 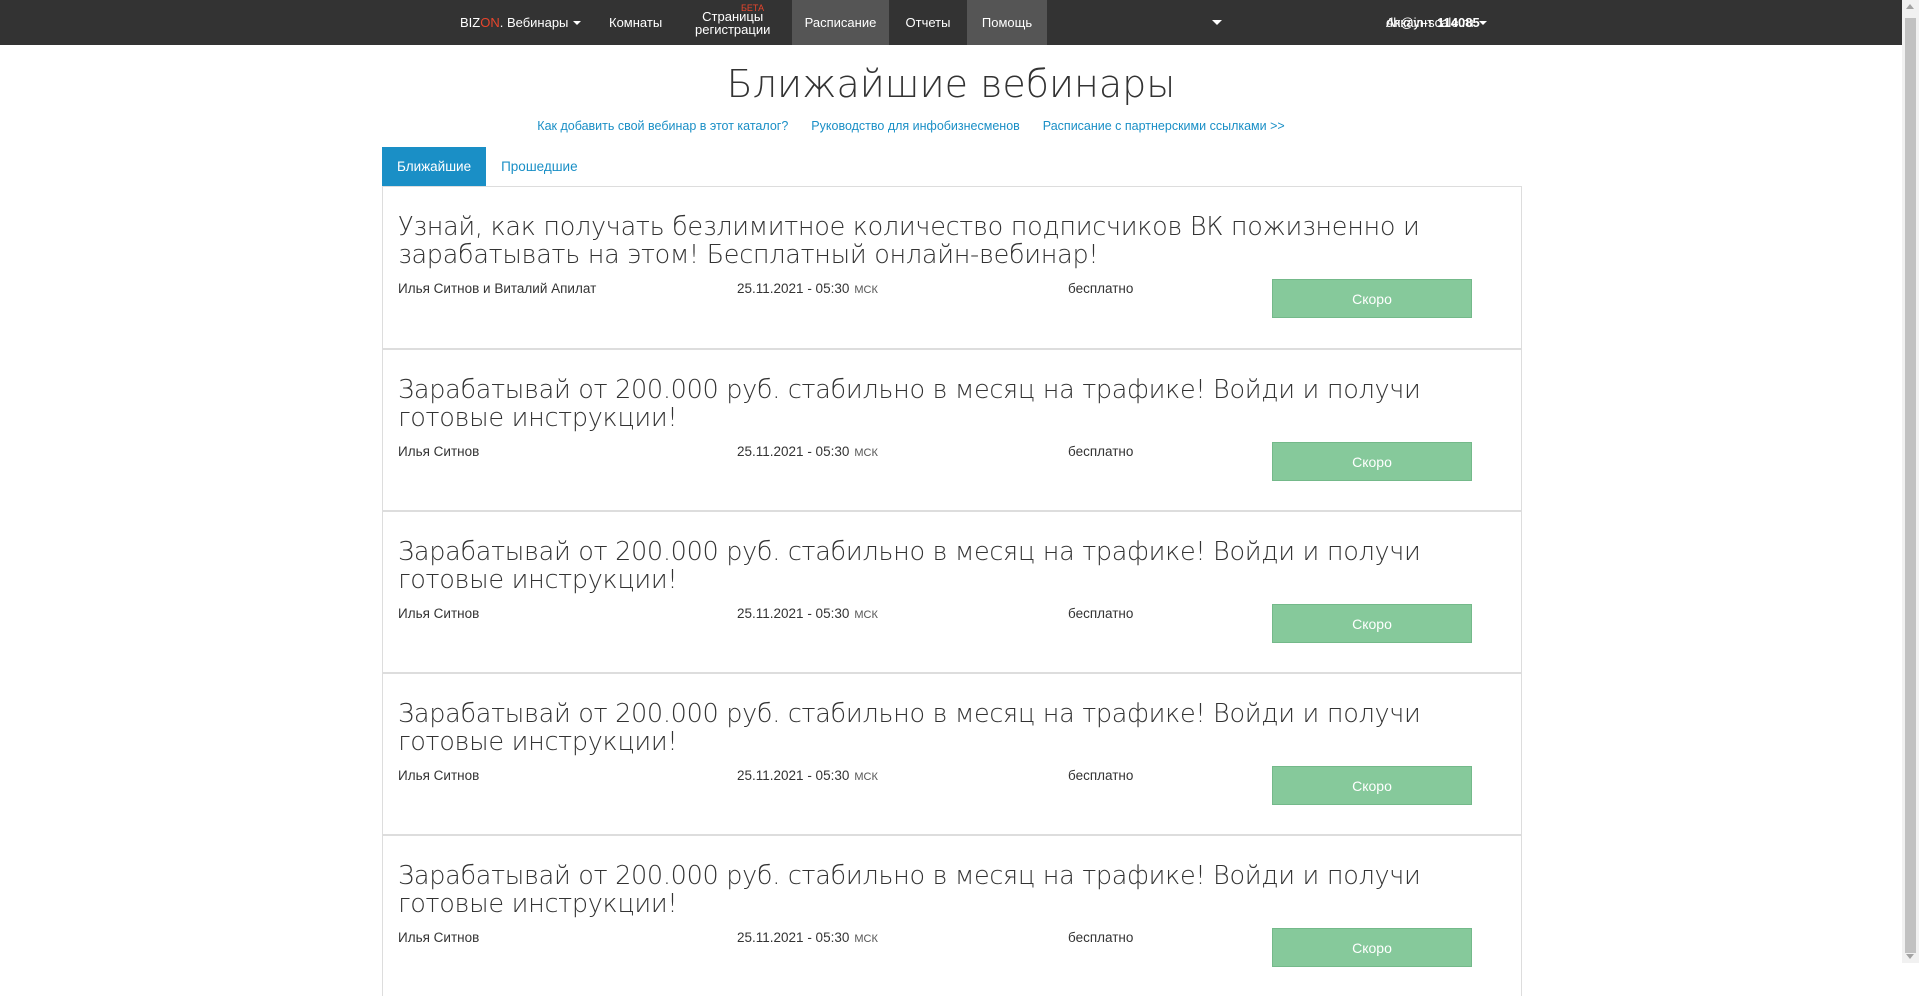 What do you see at coordinates (1910, 6) in the screenshot?
I see `scroll-up-icon` at bounding box center [1910, 6].